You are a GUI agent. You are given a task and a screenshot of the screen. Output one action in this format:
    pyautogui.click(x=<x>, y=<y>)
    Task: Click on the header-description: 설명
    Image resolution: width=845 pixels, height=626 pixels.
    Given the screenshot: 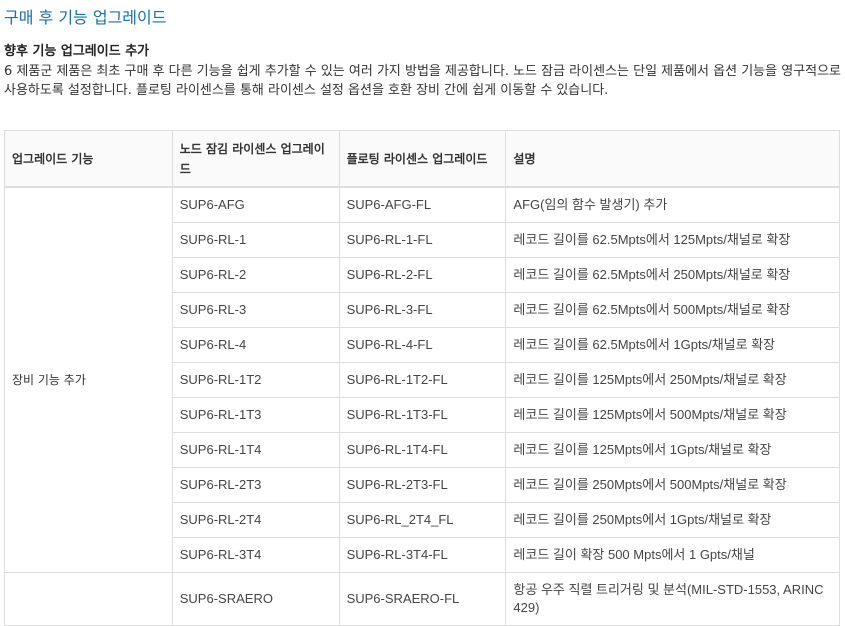 What is the action you would take?
    pyautogui.click(x=672, y=159)
    